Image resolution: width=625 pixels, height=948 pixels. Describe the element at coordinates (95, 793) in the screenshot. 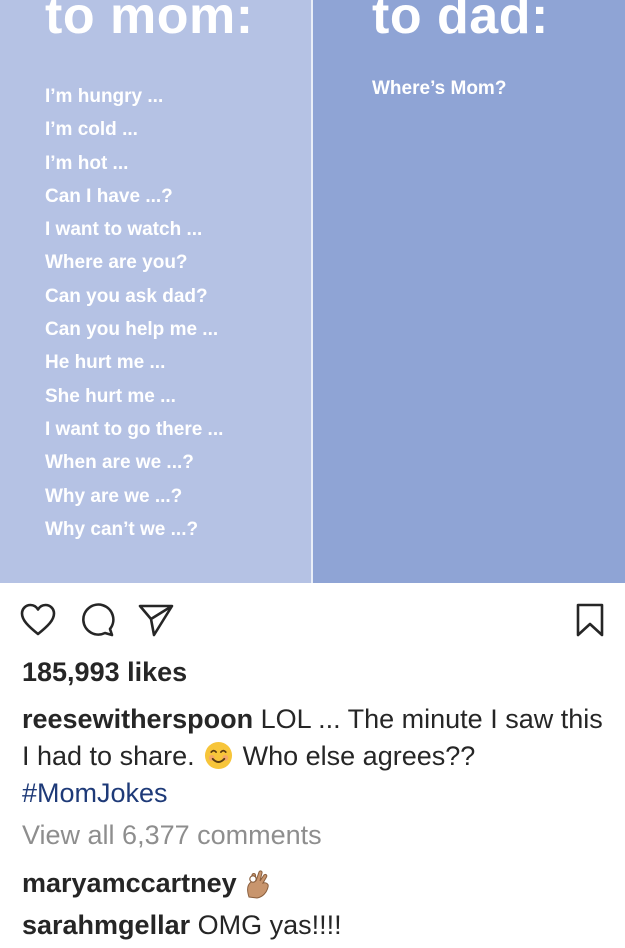

I see `caption-hashtag: #MomJokes` at that location.